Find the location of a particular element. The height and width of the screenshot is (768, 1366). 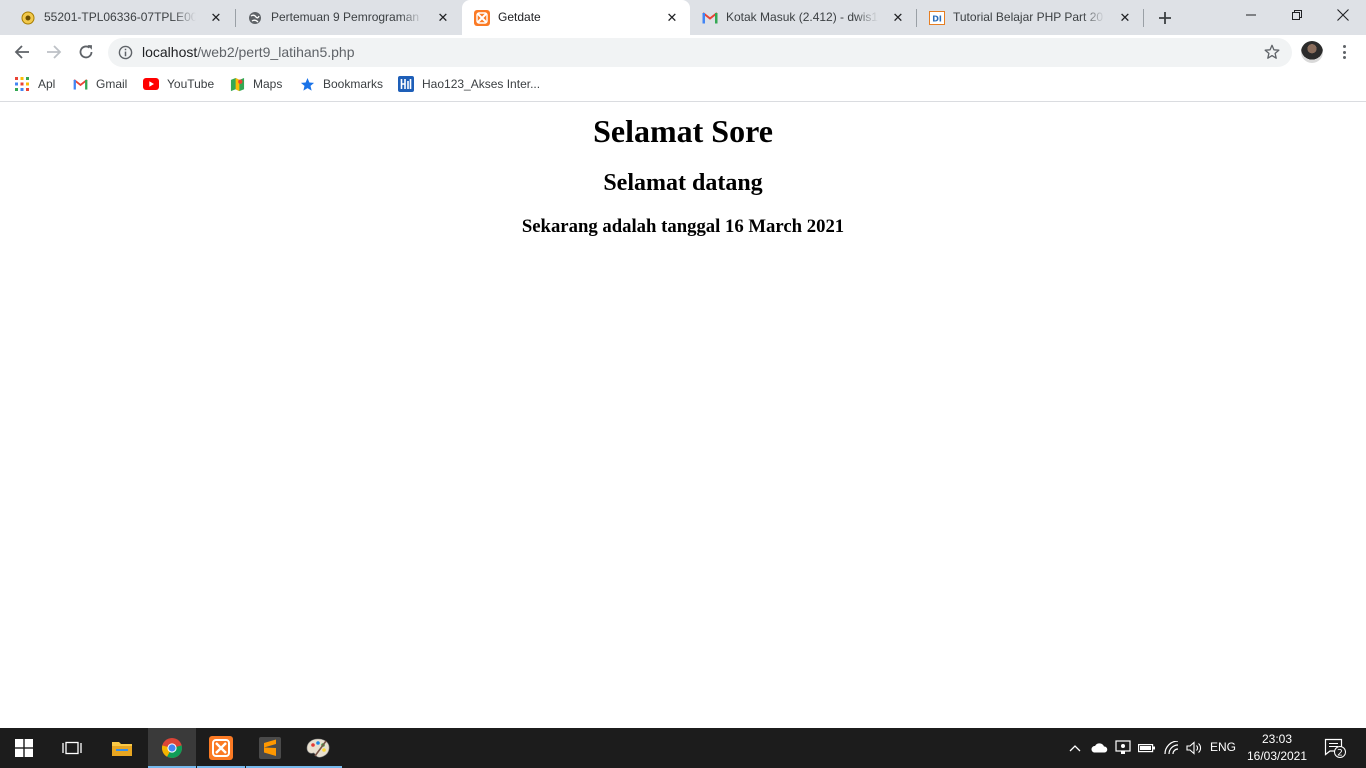

speaker-icon is located at coordinates (1193, 748).